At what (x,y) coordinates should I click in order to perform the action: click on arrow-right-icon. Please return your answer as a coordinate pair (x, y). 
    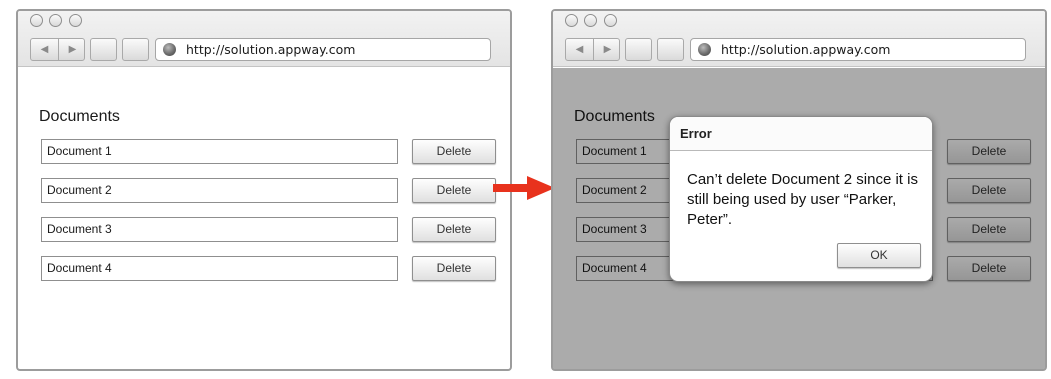
    Looking at the image, I should click on (524, 188).